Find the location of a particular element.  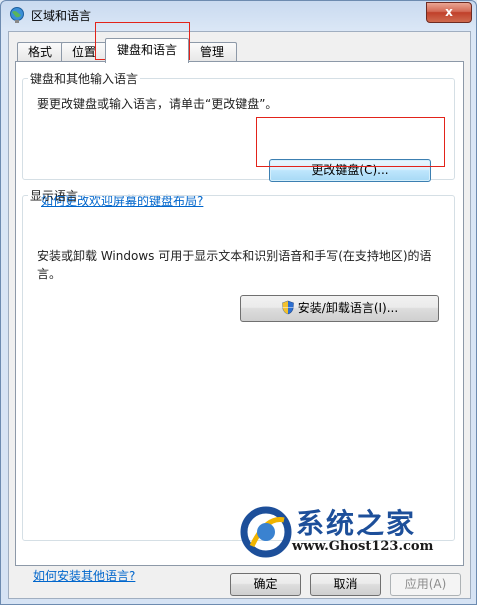

display-language-description-2: 言。 is located at coordinates (49, 274).